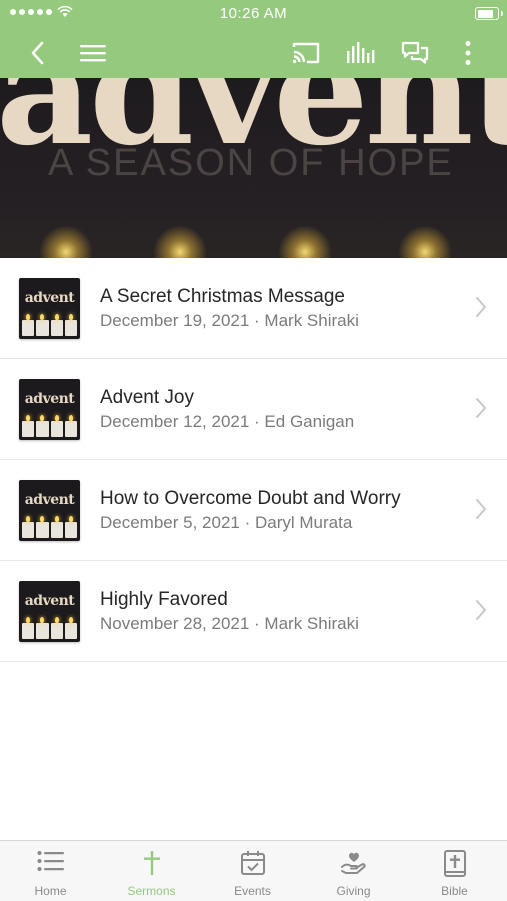 This screenshot has width=507, height=901. I want to click on back-button, so click(38, 53).